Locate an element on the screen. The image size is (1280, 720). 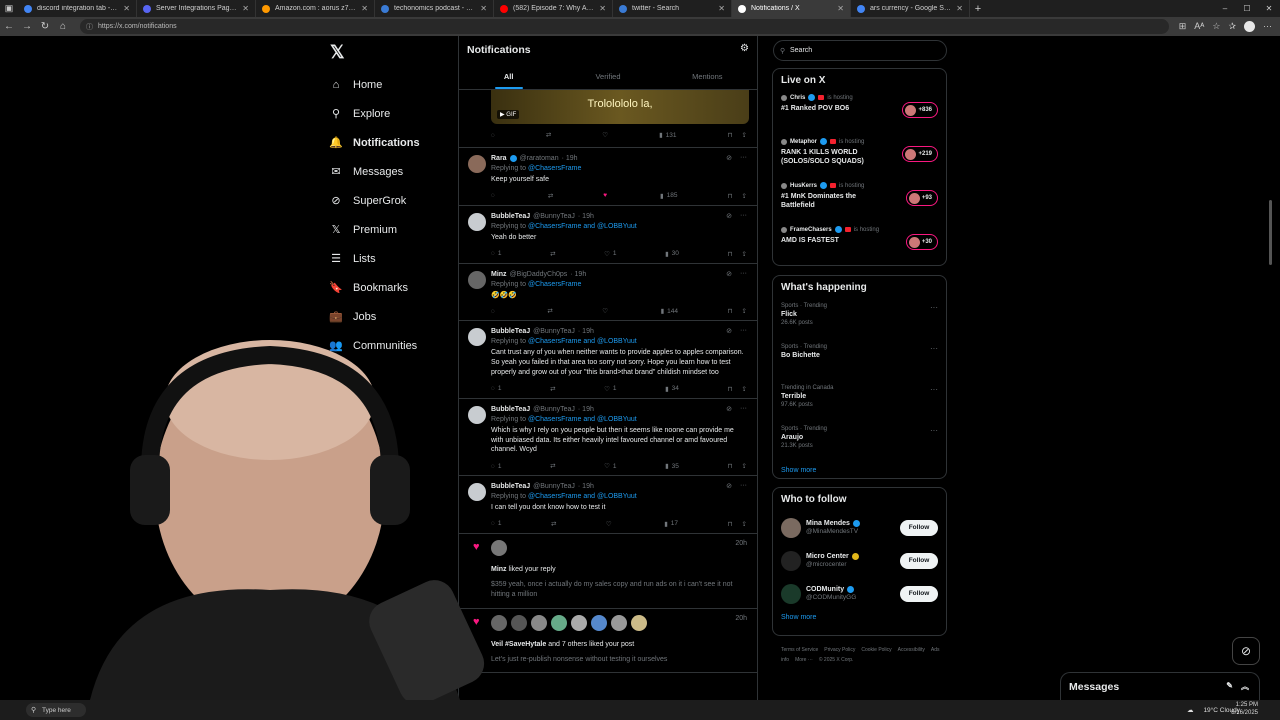
browser-tab: Notifications / X ✕ is located at coordinates (791, 8).